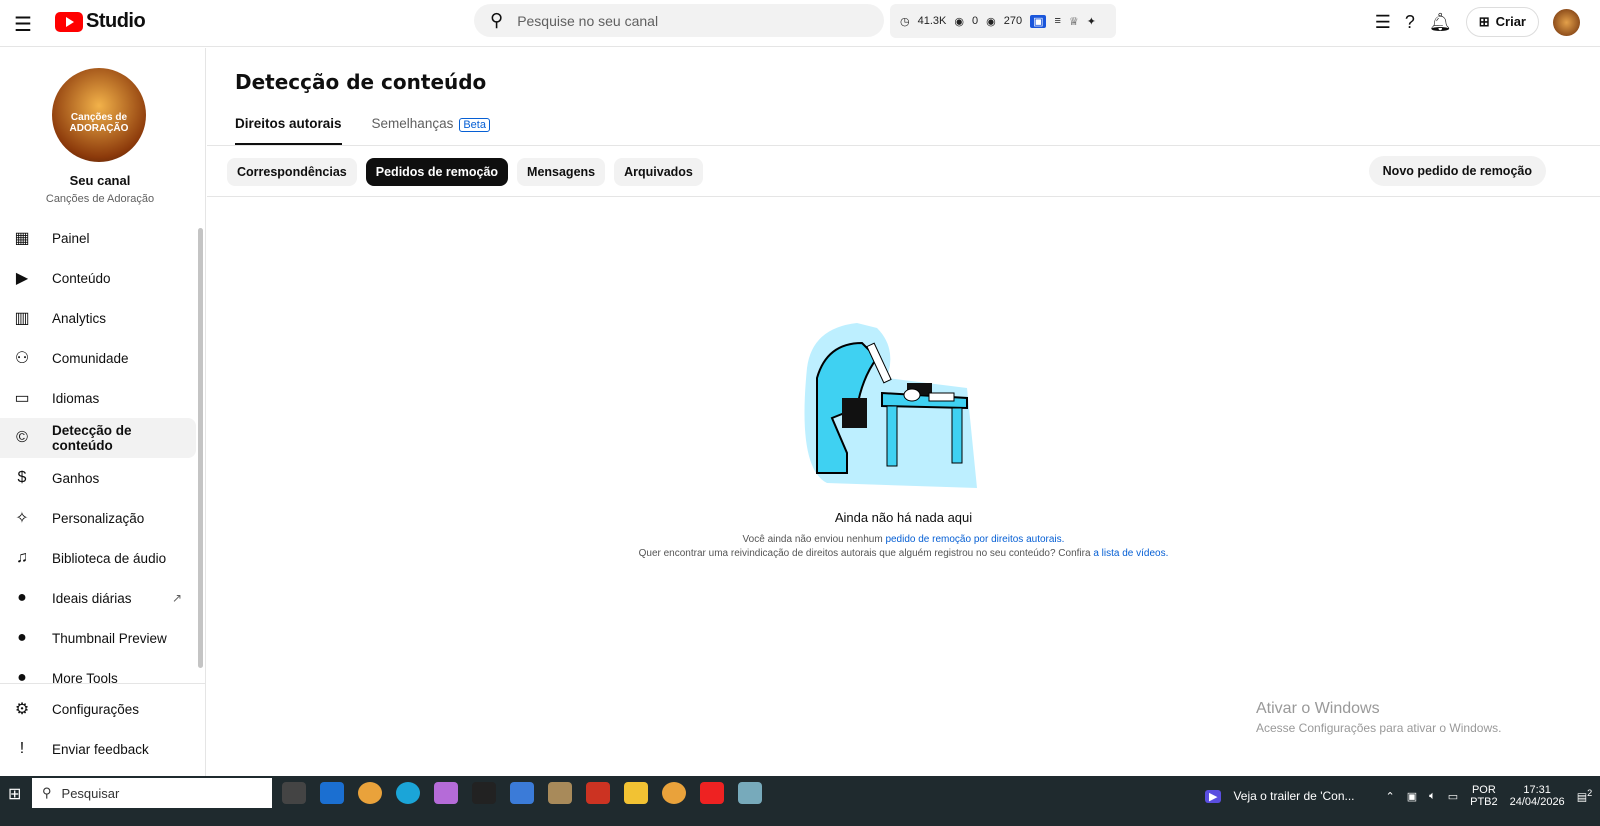 The image size is (1600, 826). What do you see at coordinates (1453, 796) in the screenshot?
I see `network-icon: ▭` at bounding box center [1453, 796].